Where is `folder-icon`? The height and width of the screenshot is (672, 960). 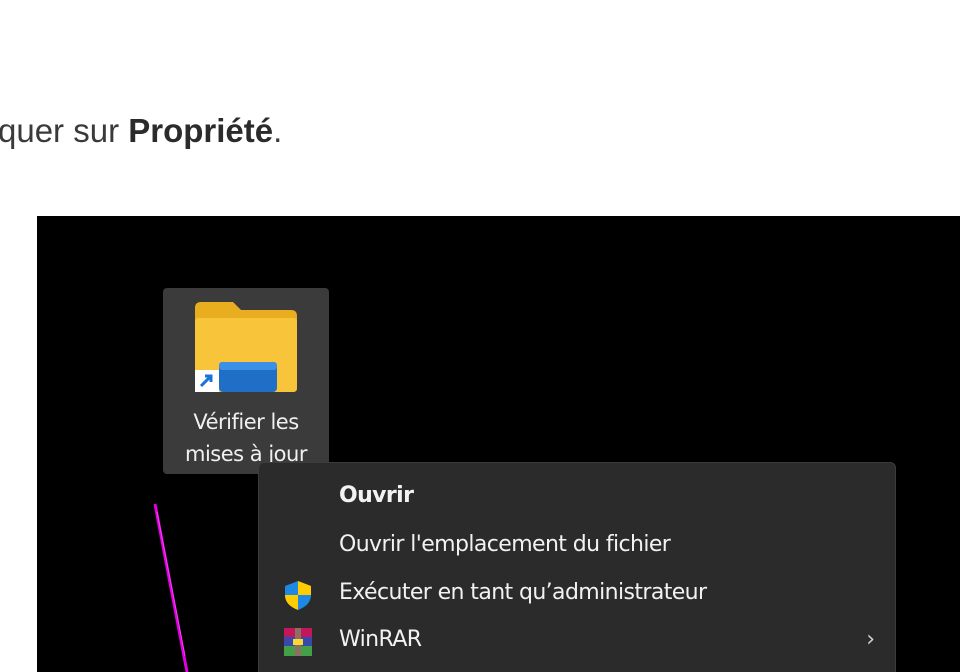
folder-icon is located at coordinates (246, 347).